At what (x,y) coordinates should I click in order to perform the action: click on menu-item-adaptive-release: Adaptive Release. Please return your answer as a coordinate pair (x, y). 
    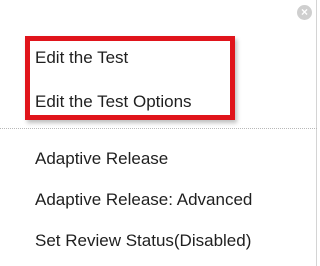
    Looking at the image, I should click on (101, 159).